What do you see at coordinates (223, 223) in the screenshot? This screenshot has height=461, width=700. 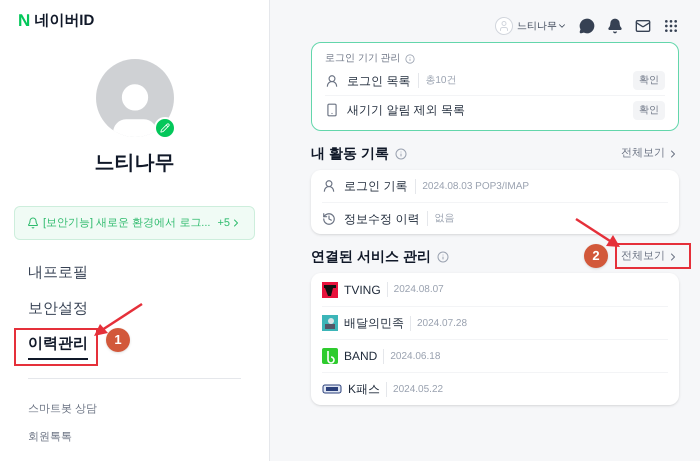 I see `notice-count: +5` at bounding box center [223, 223].